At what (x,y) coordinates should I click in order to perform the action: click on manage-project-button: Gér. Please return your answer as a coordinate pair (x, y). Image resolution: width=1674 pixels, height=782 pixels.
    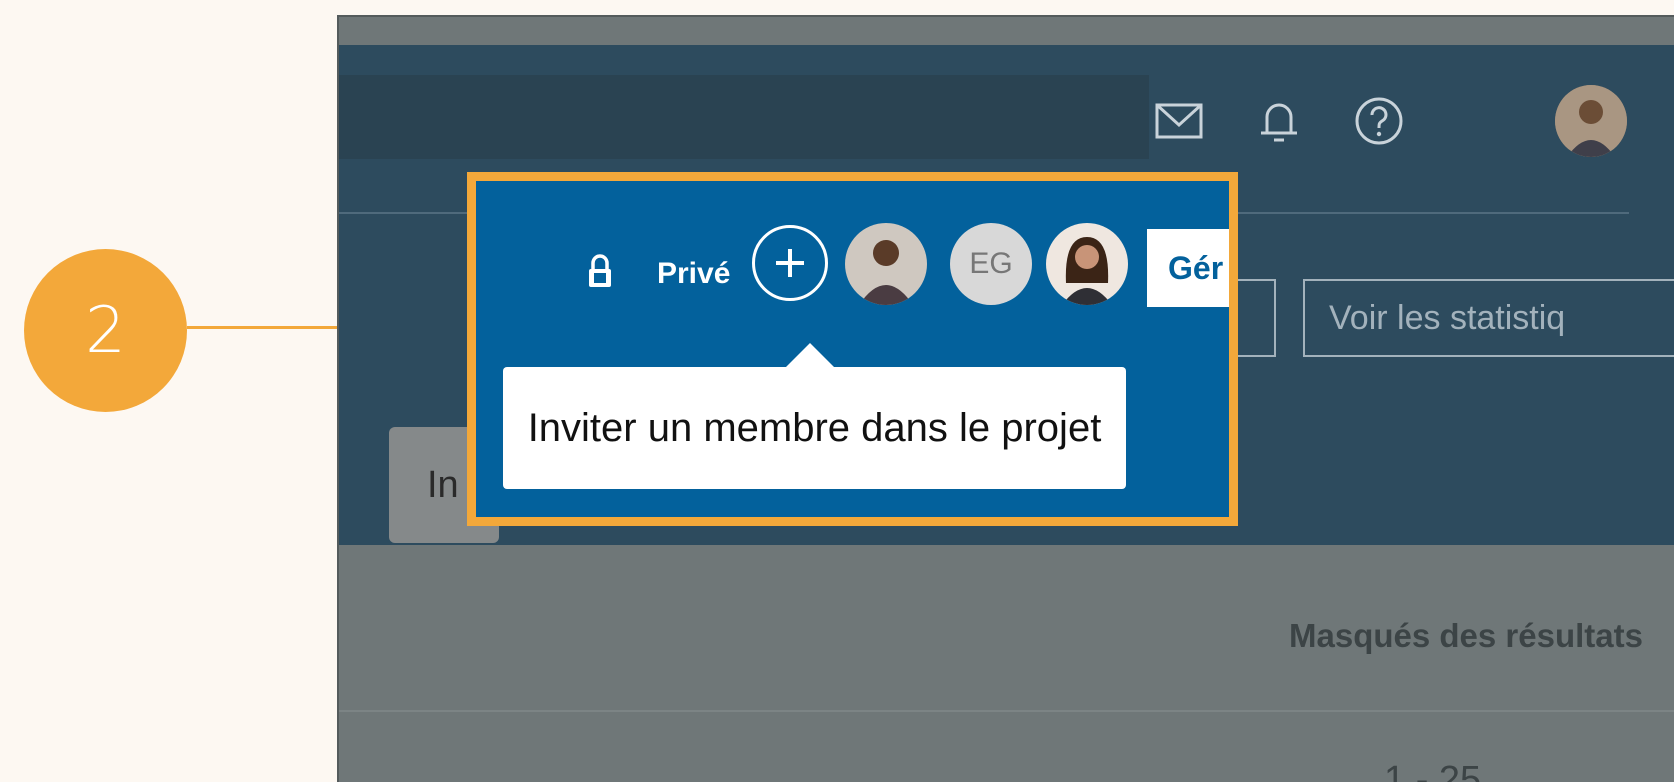
    Looking at the image, I should click on (1188, 268).